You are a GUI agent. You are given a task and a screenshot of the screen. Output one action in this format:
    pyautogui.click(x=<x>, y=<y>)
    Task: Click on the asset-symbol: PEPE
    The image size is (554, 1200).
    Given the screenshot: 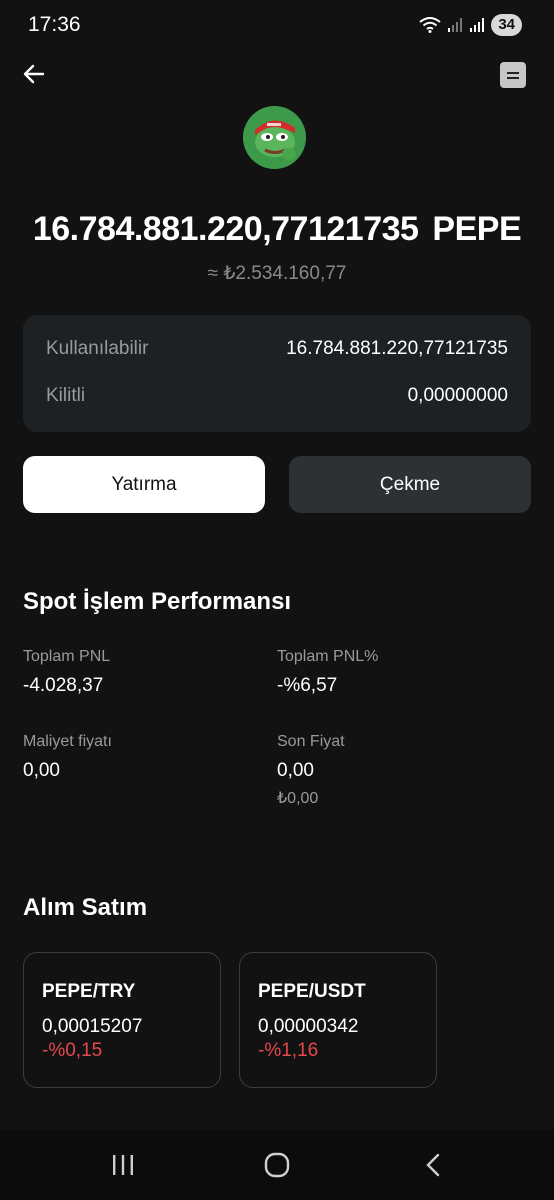 What is the action you would take?
    pyautogui.click(x=477, y=229)
    